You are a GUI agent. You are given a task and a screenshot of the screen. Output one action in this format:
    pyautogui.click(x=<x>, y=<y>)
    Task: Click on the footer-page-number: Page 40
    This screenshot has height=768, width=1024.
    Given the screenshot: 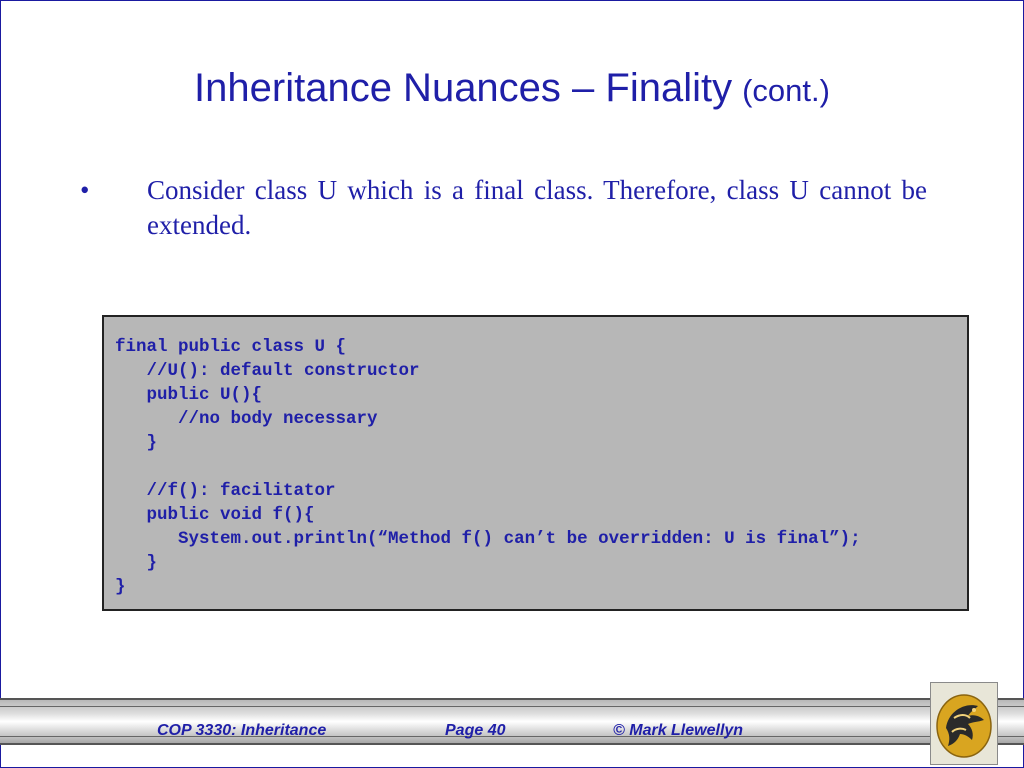 What is the action you would take?
    pyautogui.click(x=475, y=730)
    